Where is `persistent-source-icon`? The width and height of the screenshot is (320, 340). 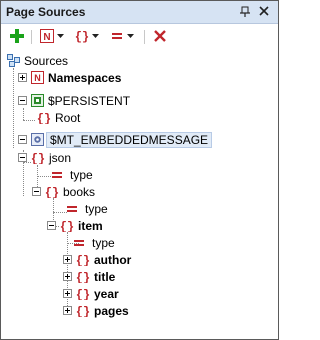 persistent-source-icon is located at coordinates (37, 100).